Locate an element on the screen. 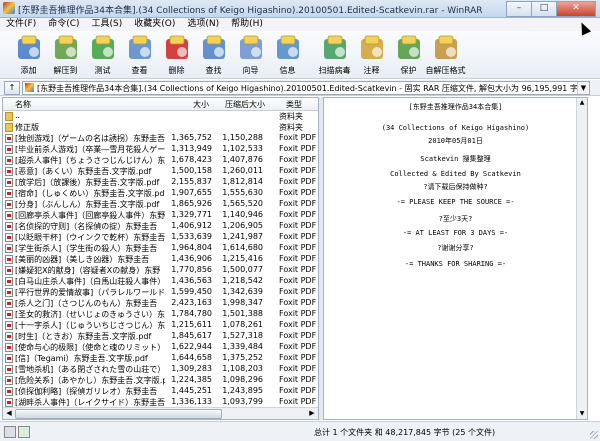 This screenshot has width=600, height=441. toolbar-button-8: 扫描病毒 is located at coordinates (334, 54).